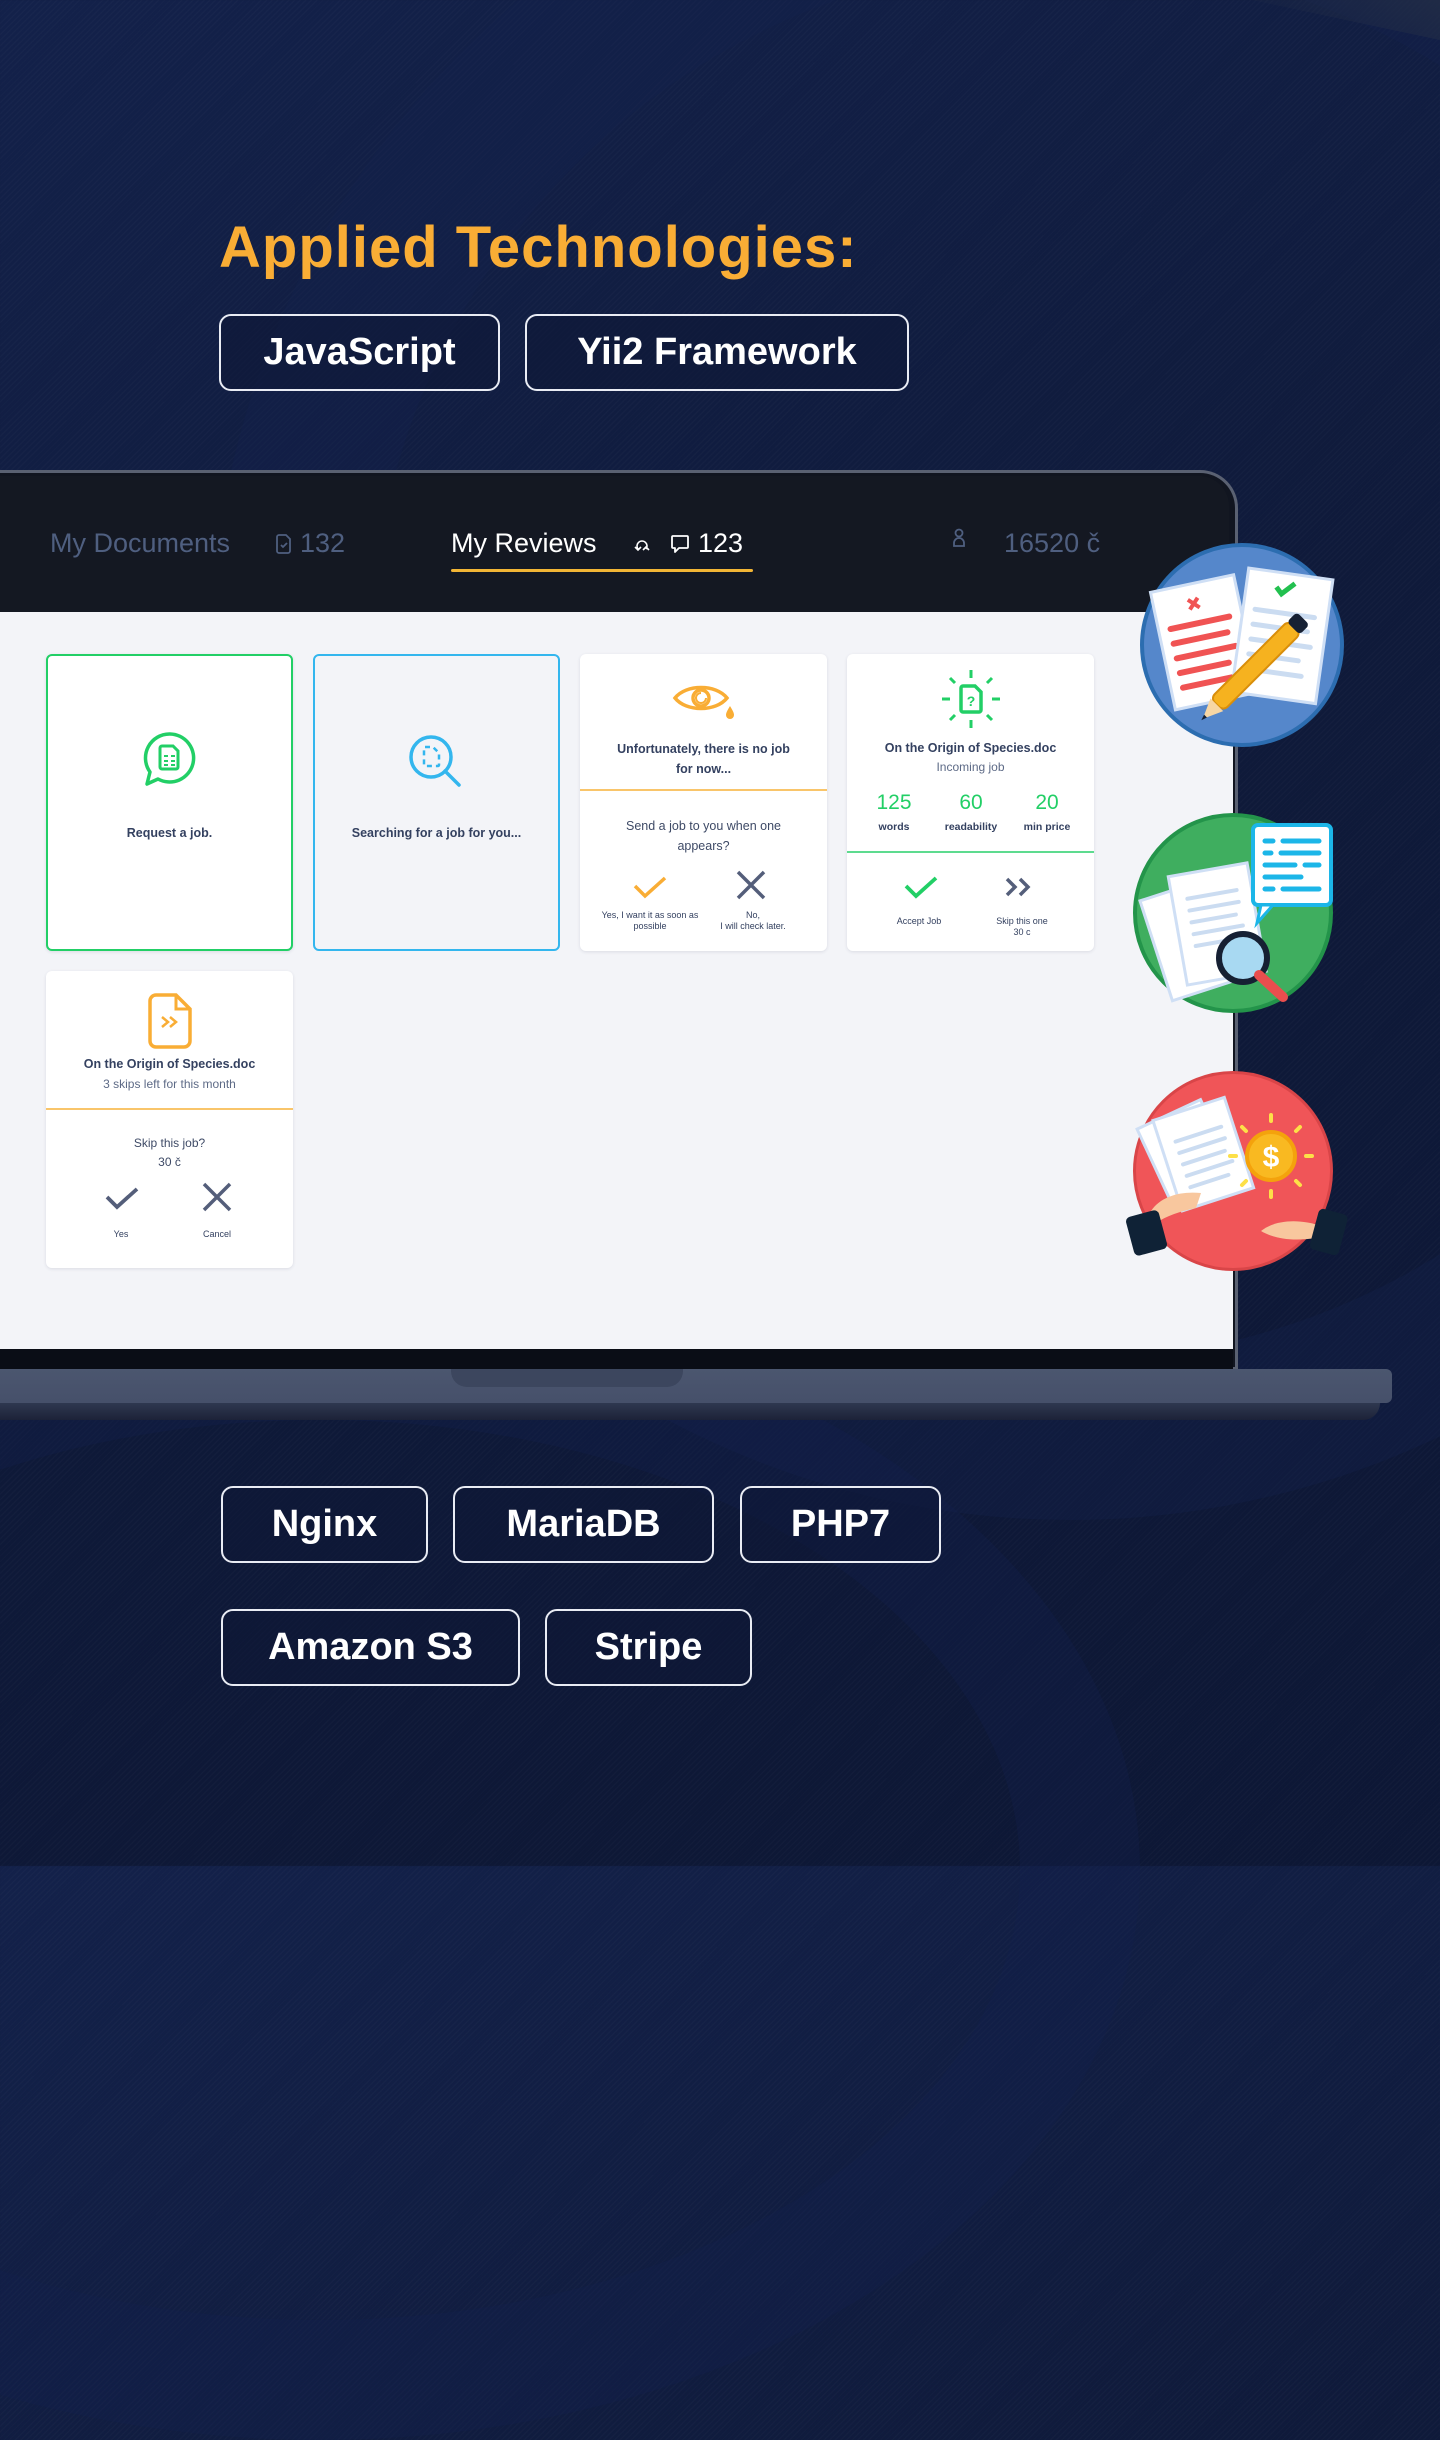 The height and width of the screenshot is (2440, 1440). What do you see at coordinates (1237, 1171) in the screenshot?
I see `payment-exchange-illustration: $` at bounding box center [1237, 1171].